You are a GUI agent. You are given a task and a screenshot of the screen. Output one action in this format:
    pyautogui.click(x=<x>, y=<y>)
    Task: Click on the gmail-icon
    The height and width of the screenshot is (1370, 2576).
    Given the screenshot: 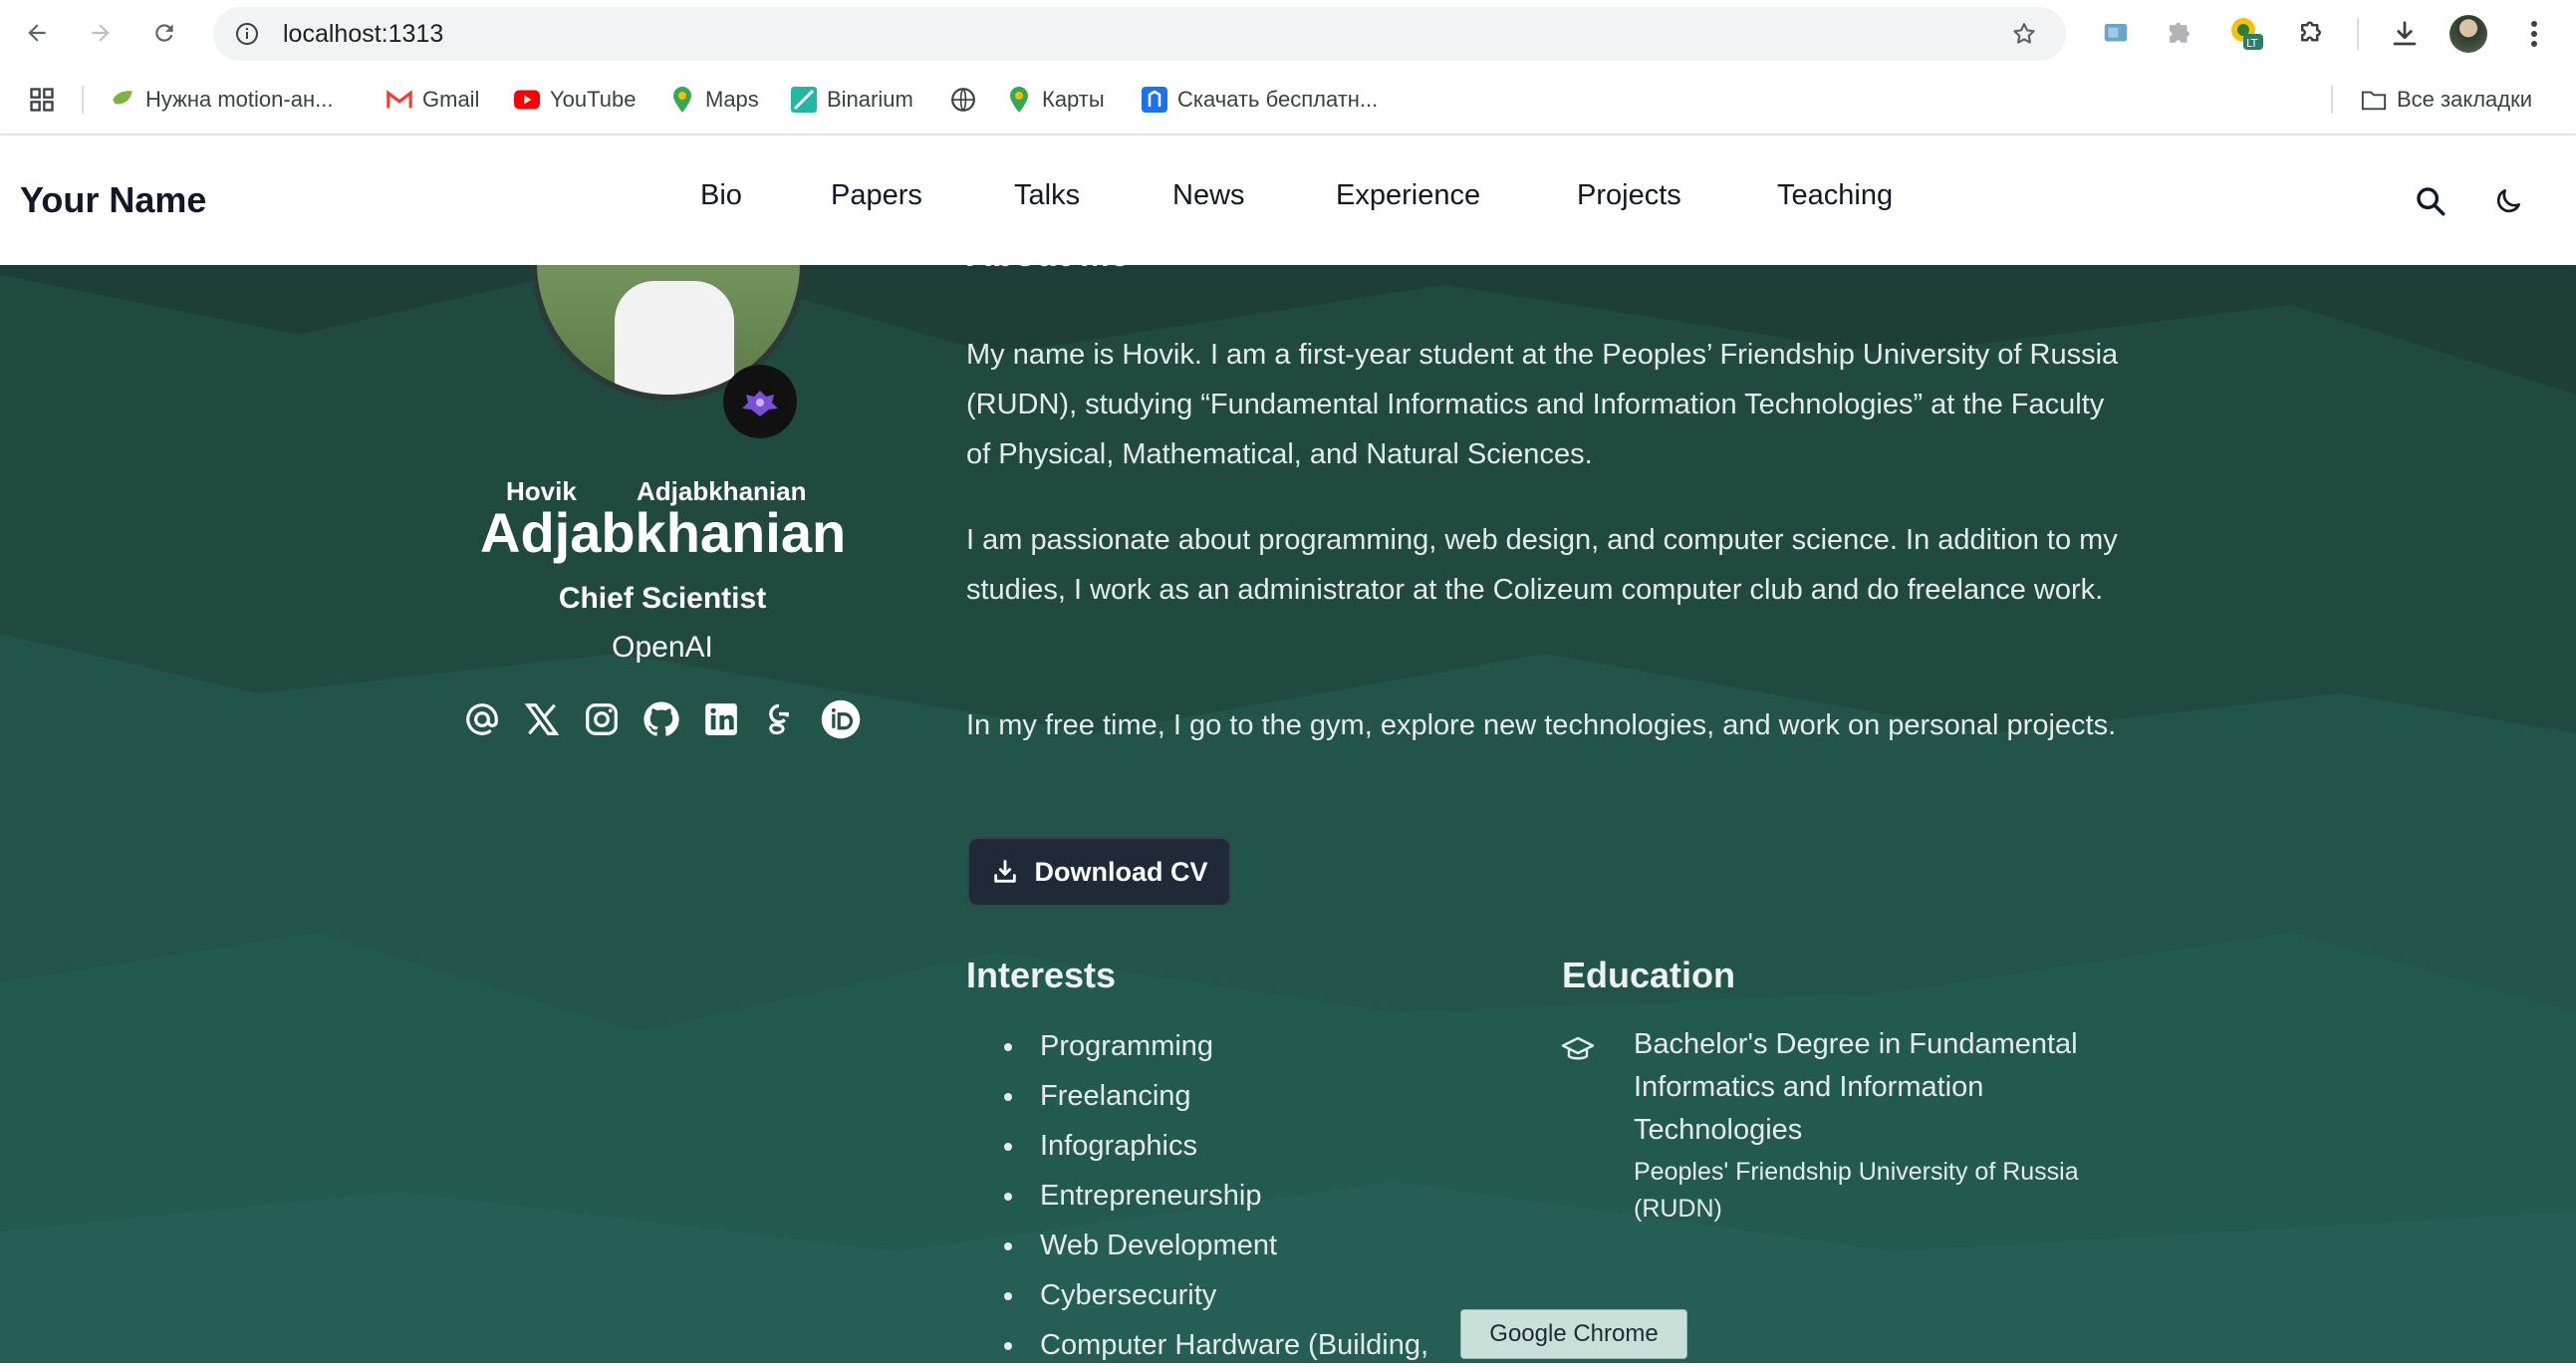 What is the action you would take?
    pyautogui.click(x=399, y=100)
    